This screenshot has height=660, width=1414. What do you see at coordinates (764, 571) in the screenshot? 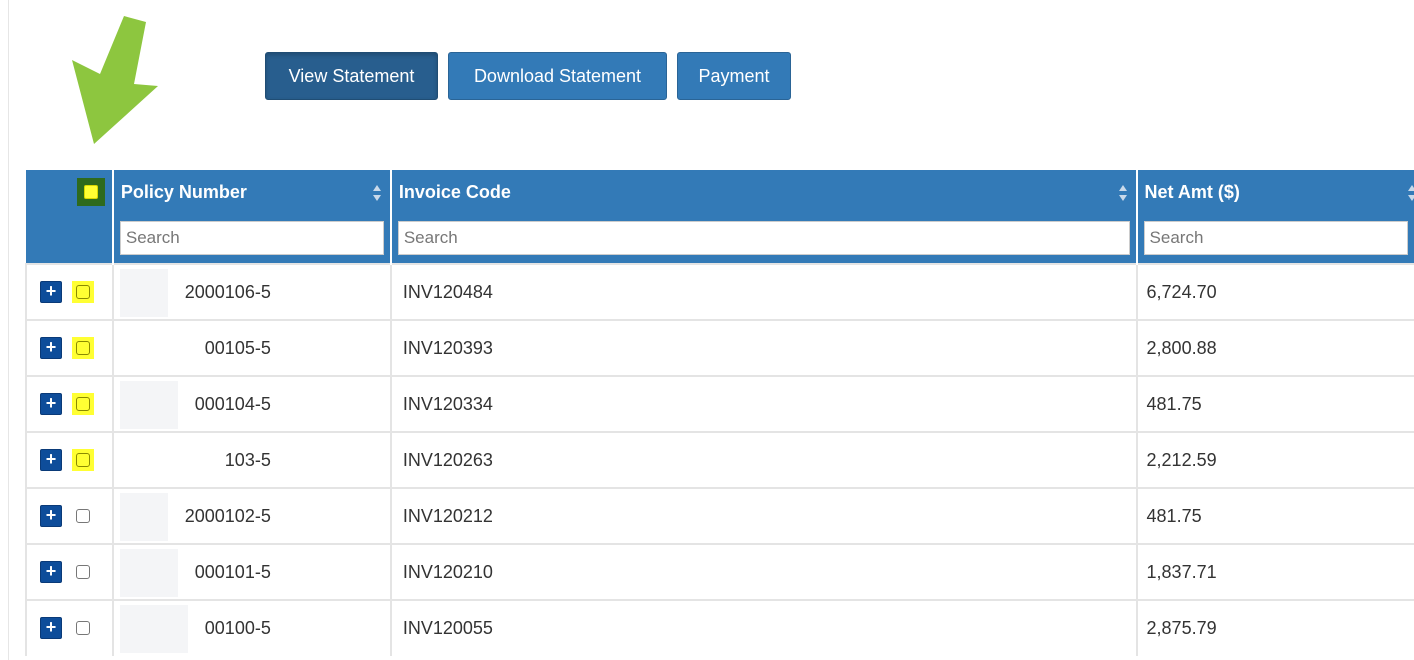
I see `invoice-code-cell: INV120210` at bounding box center [764, 571].